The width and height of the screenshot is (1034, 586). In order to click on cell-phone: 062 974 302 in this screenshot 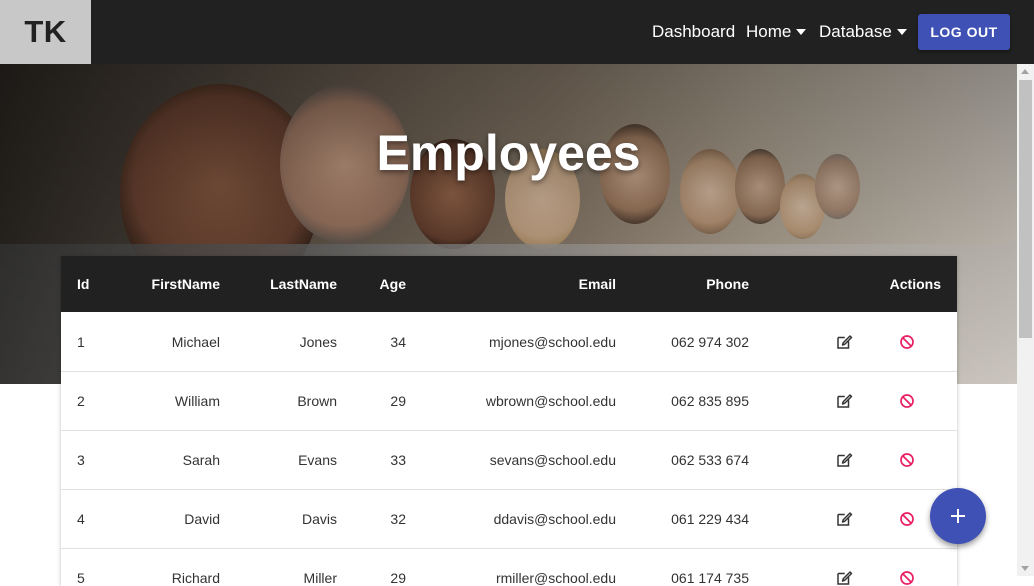, I will do `click(710, 341)`.